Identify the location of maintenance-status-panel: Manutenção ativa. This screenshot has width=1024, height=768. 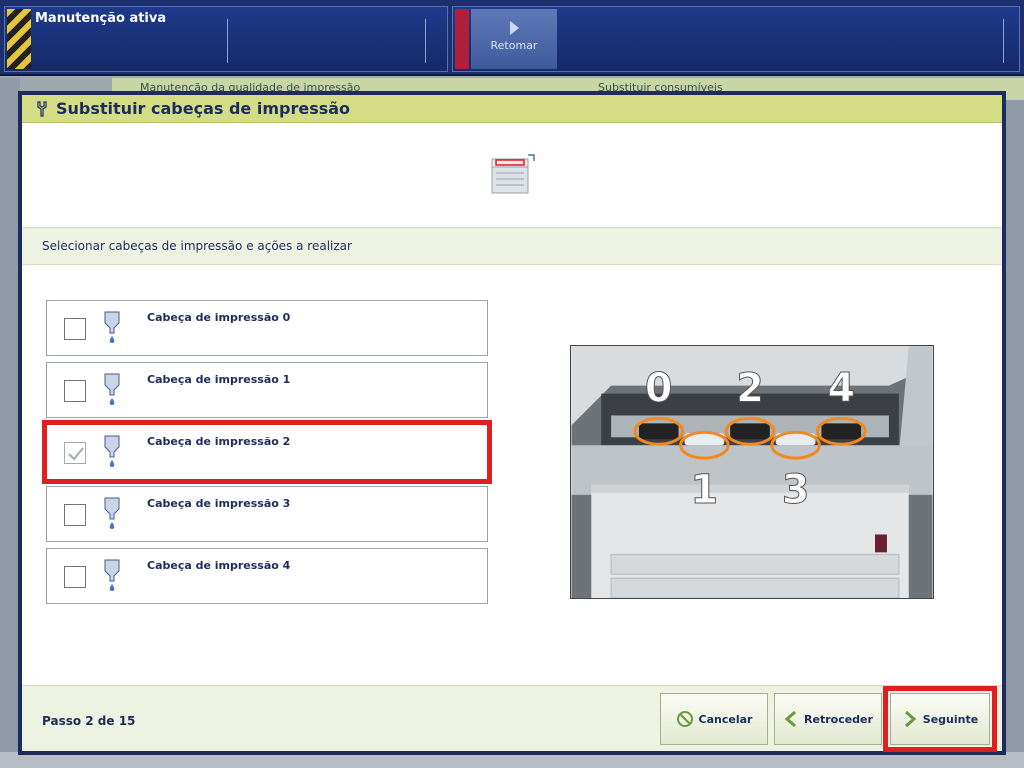
(226, 39).